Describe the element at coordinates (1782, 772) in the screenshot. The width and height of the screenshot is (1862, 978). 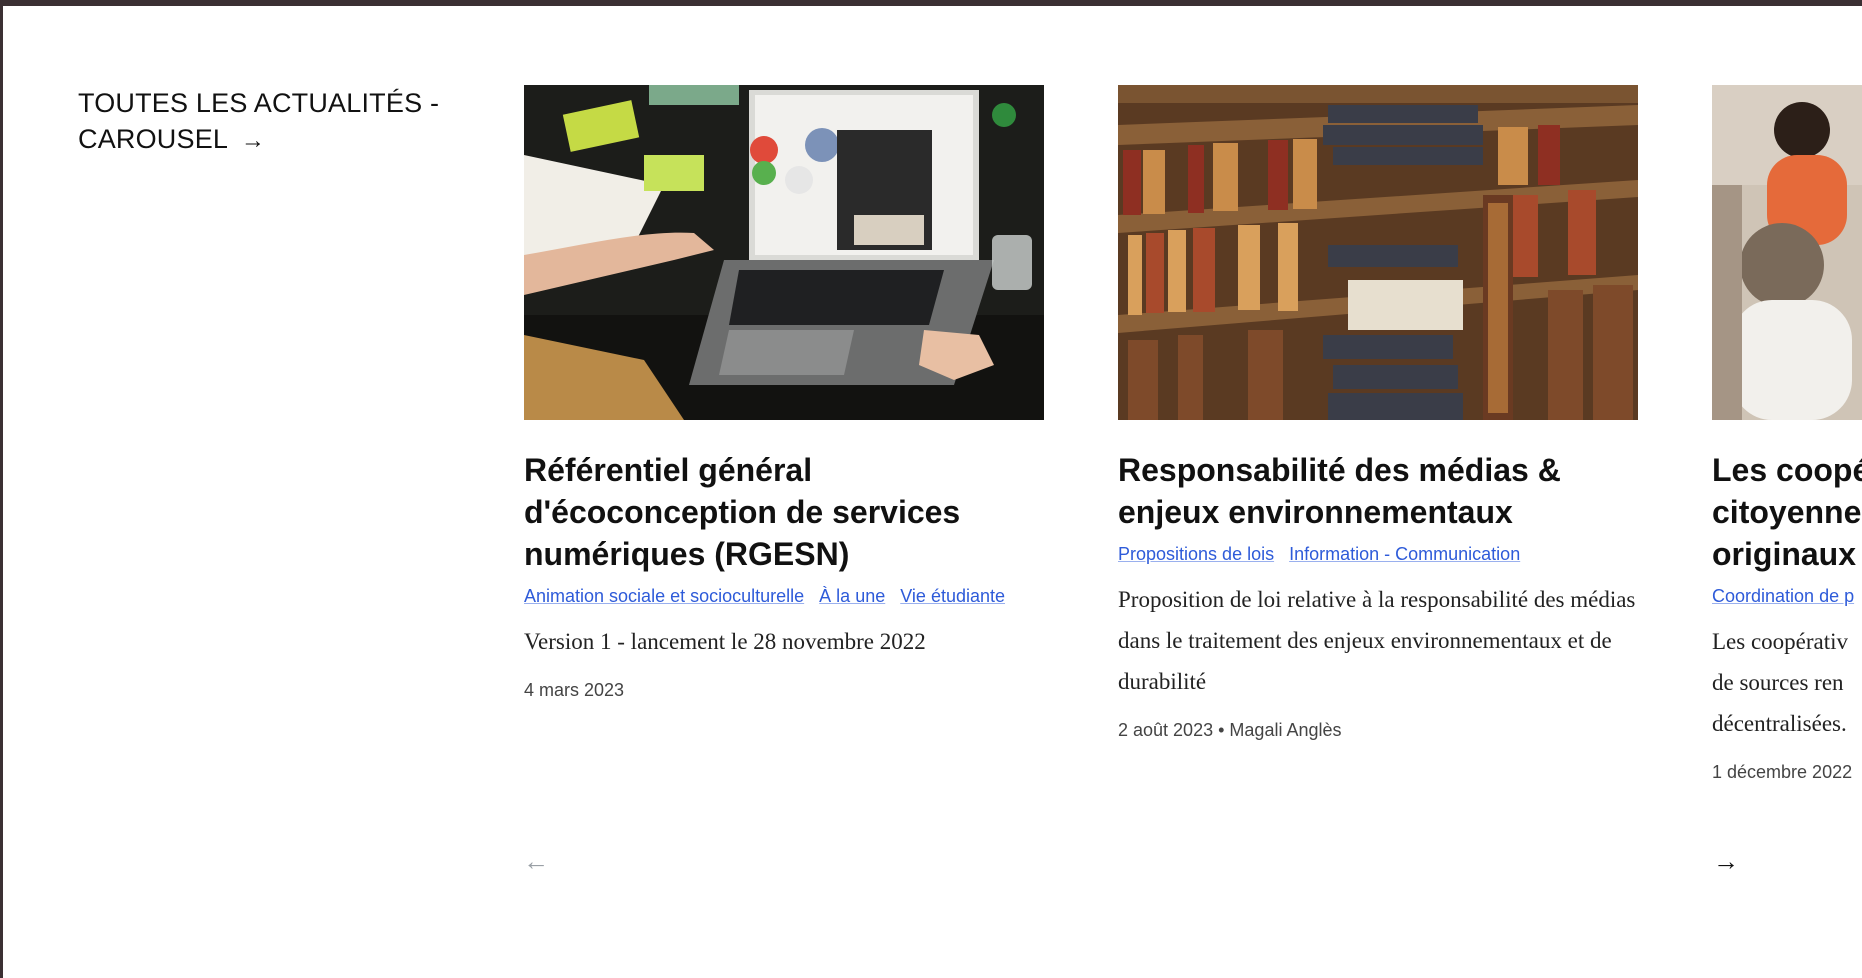
I see `card-date: 1 décembre 2022` at that location.